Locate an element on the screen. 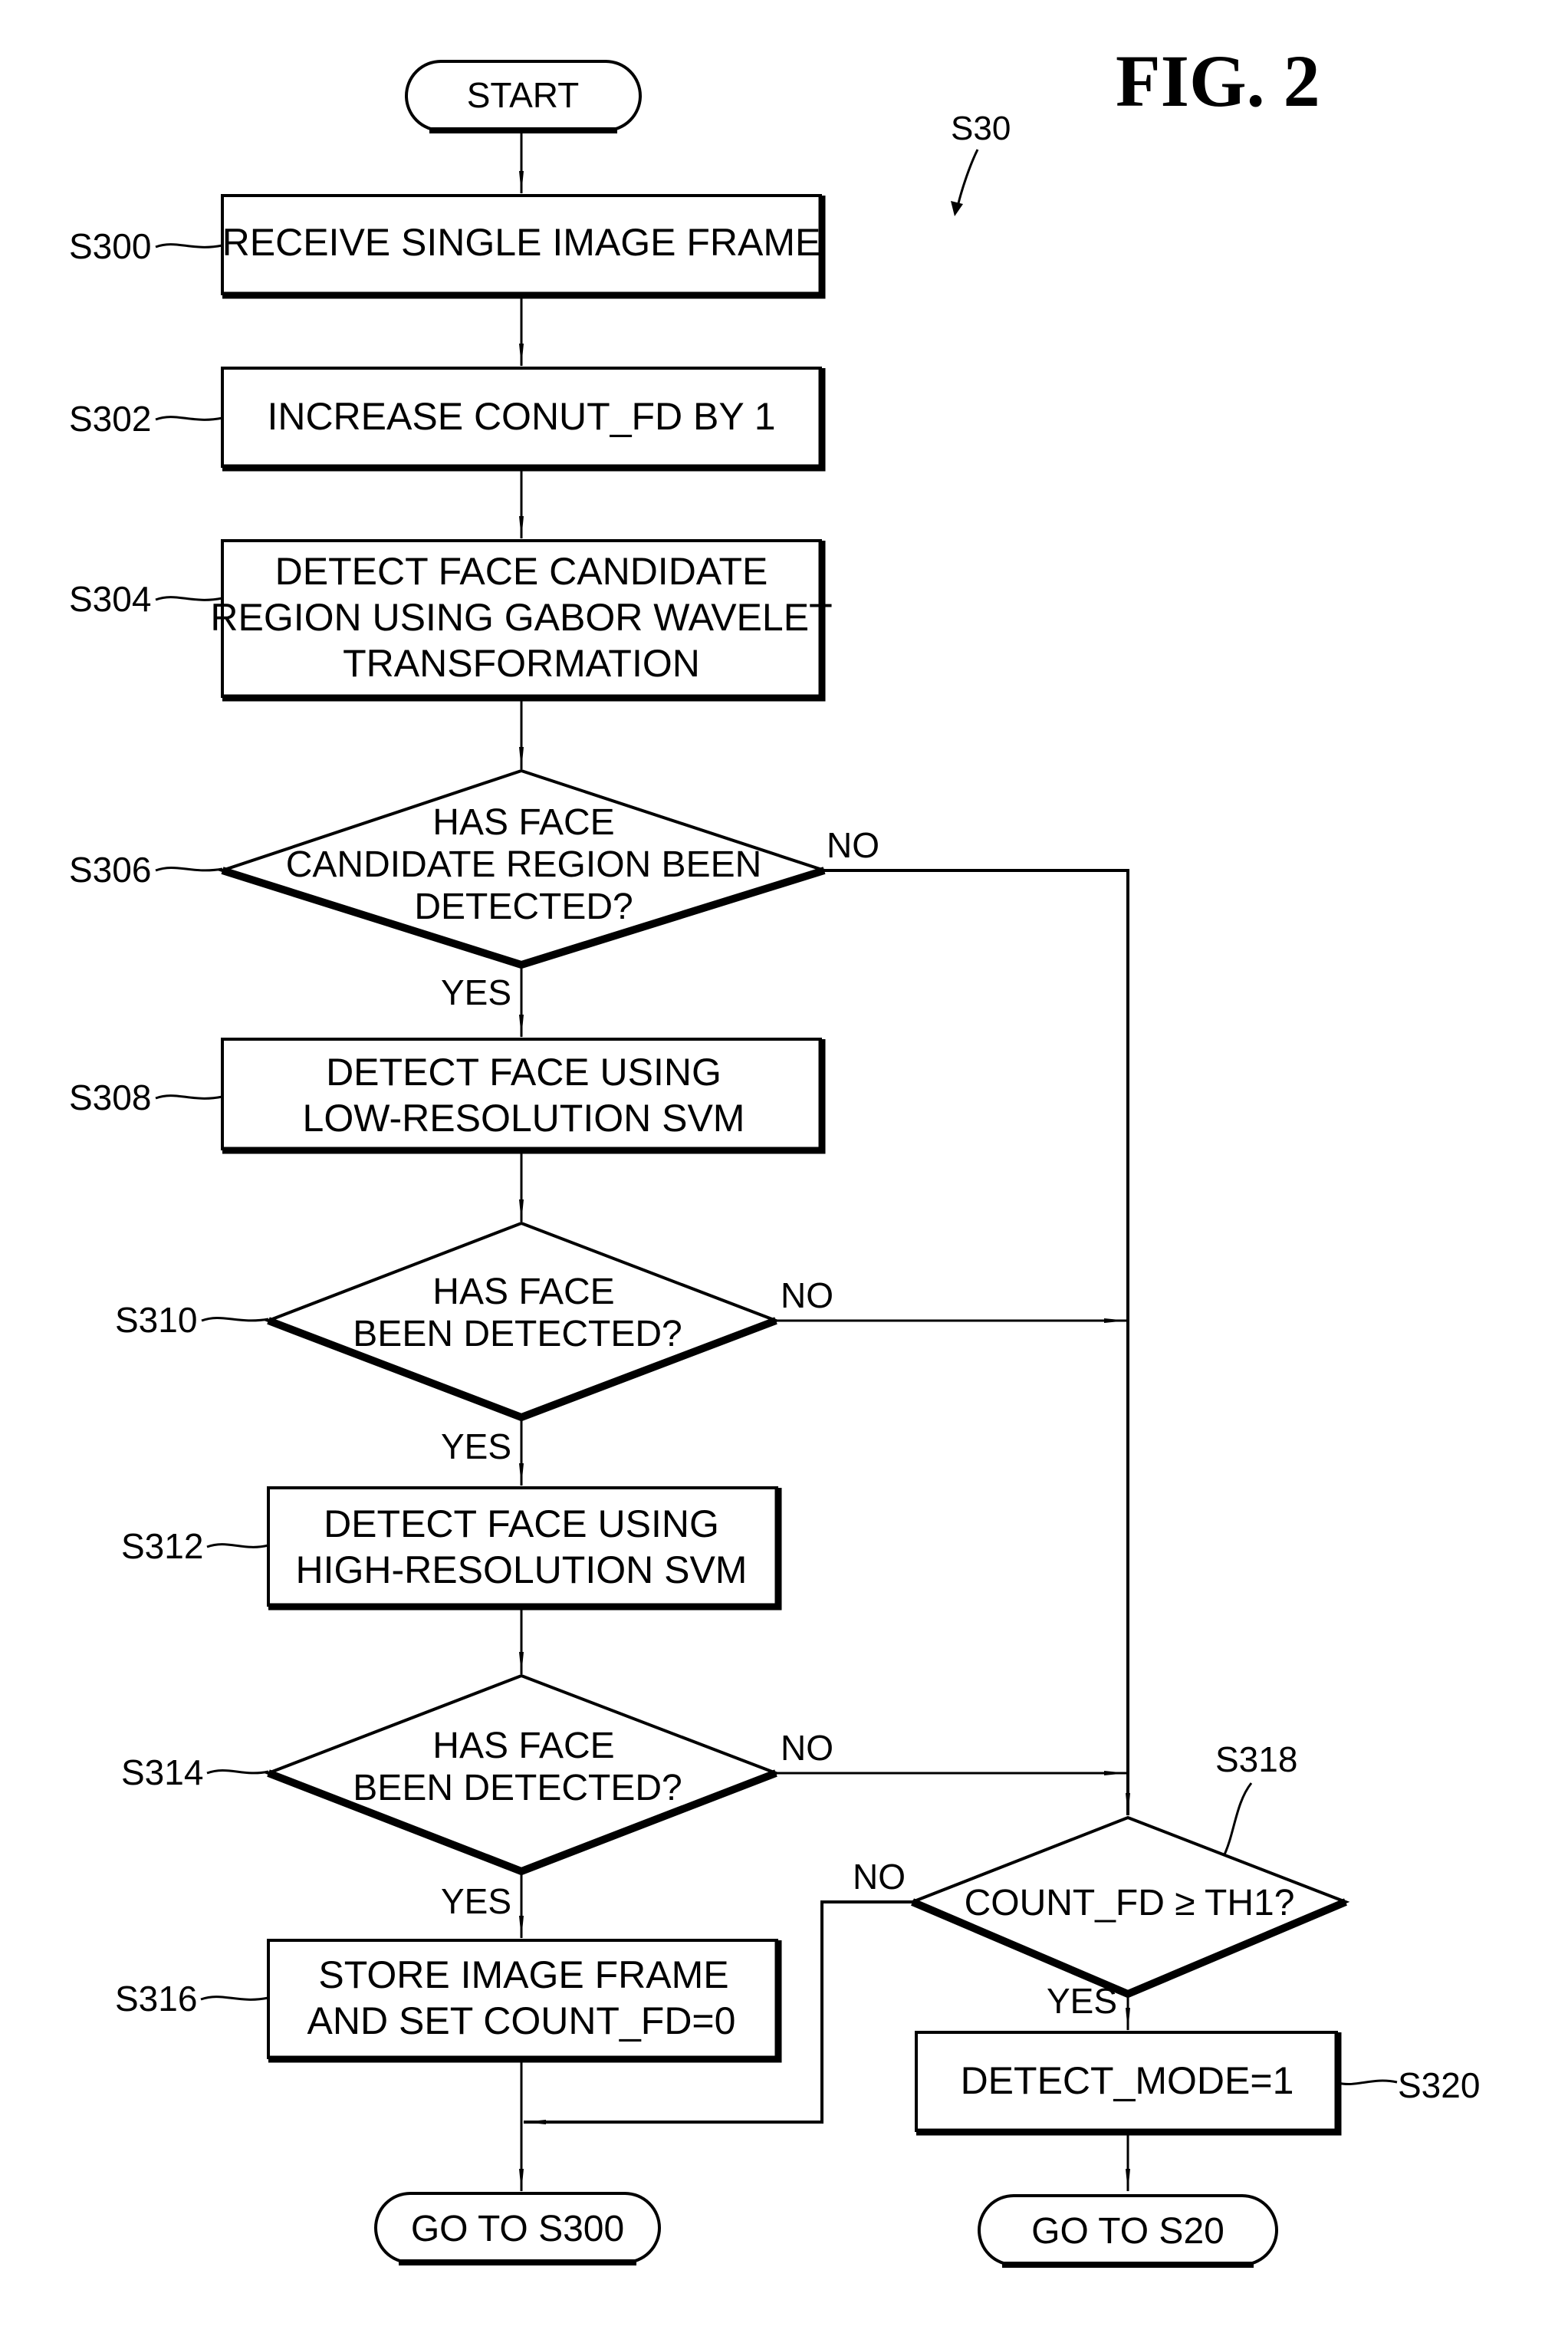 Image resolution: width=1568 pixels, height=2346 pixels. decision-s310: HAS FACE BEEN DETECTED? S310 NO YES is located at coordinates (474, 1343).